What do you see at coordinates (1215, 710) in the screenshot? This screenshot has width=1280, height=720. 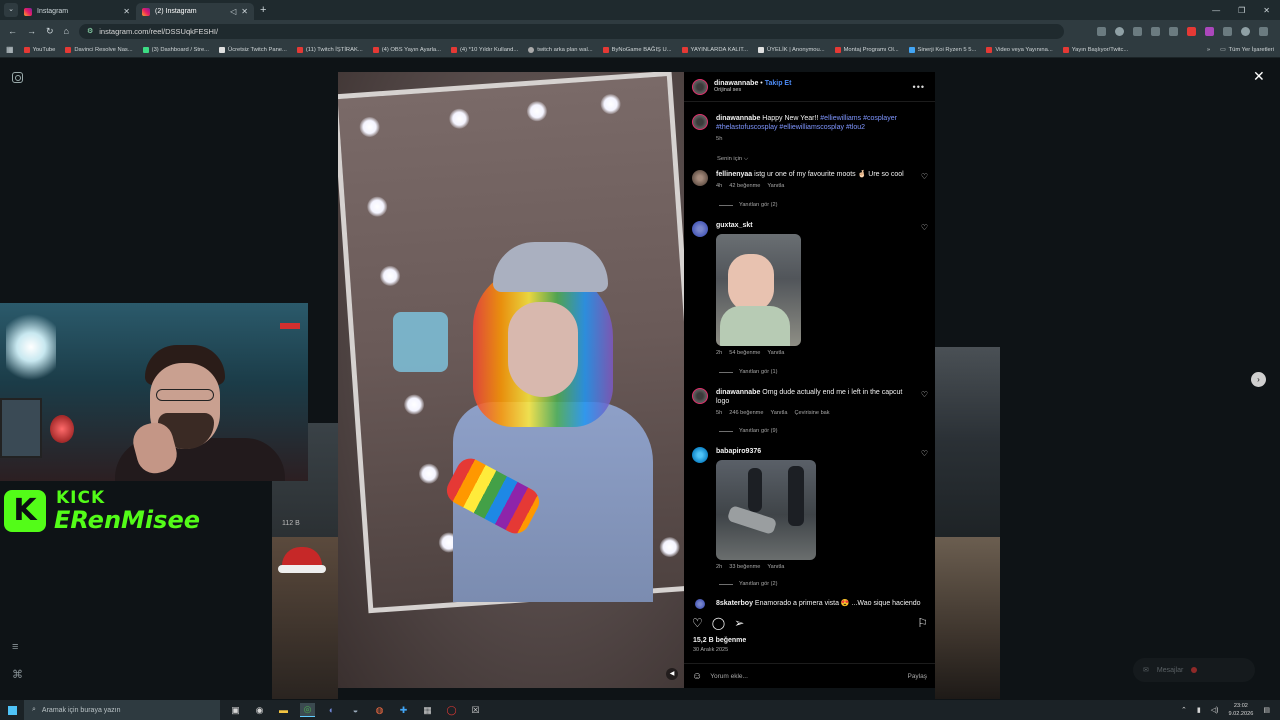 I see `volume-icon: ◁)` at bounding box center [1215, 710].